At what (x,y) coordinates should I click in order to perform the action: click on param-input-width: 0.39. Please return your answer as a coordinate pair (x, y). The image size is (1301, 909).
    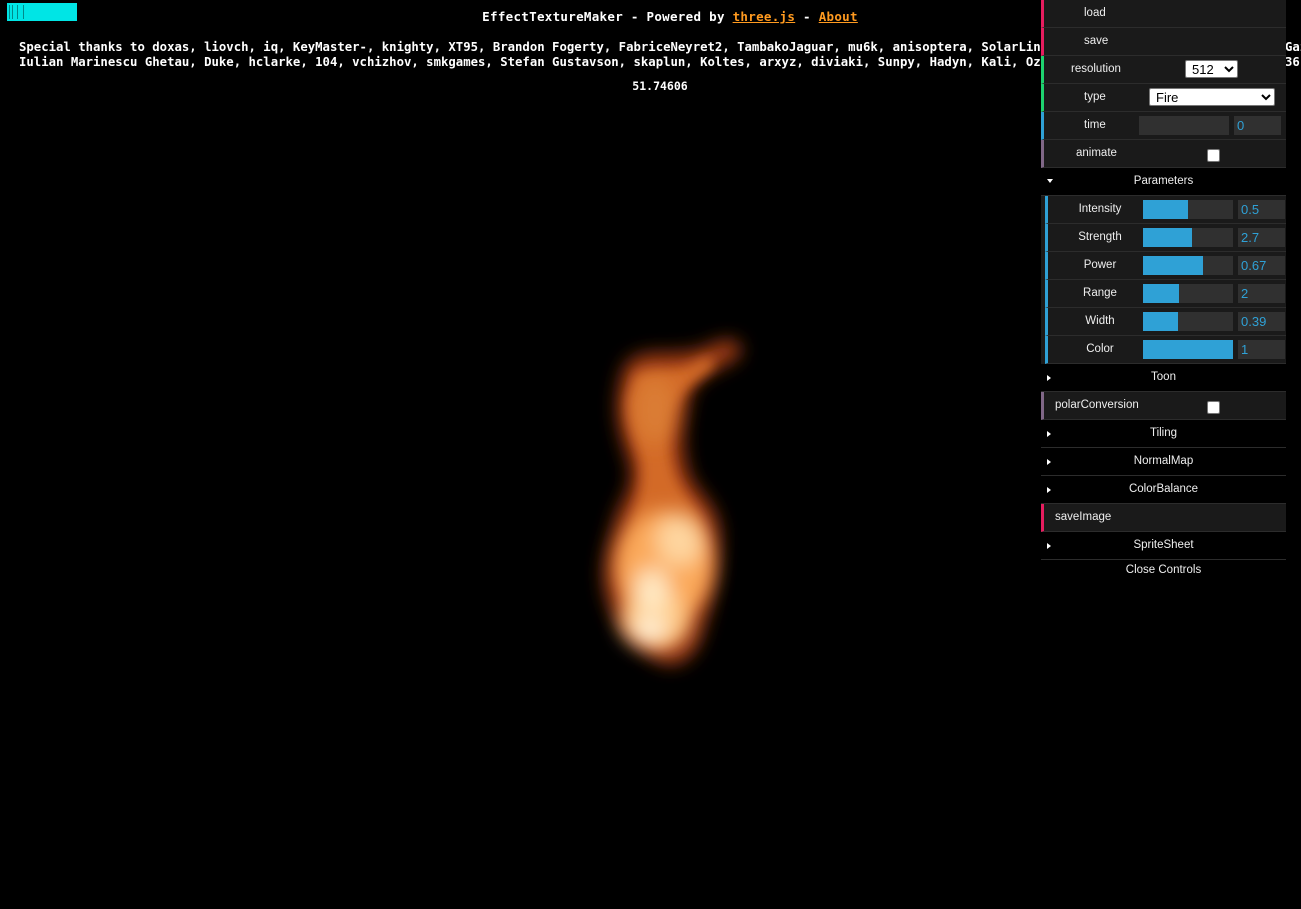
    Looking at the image, I should click on (1261, 321).